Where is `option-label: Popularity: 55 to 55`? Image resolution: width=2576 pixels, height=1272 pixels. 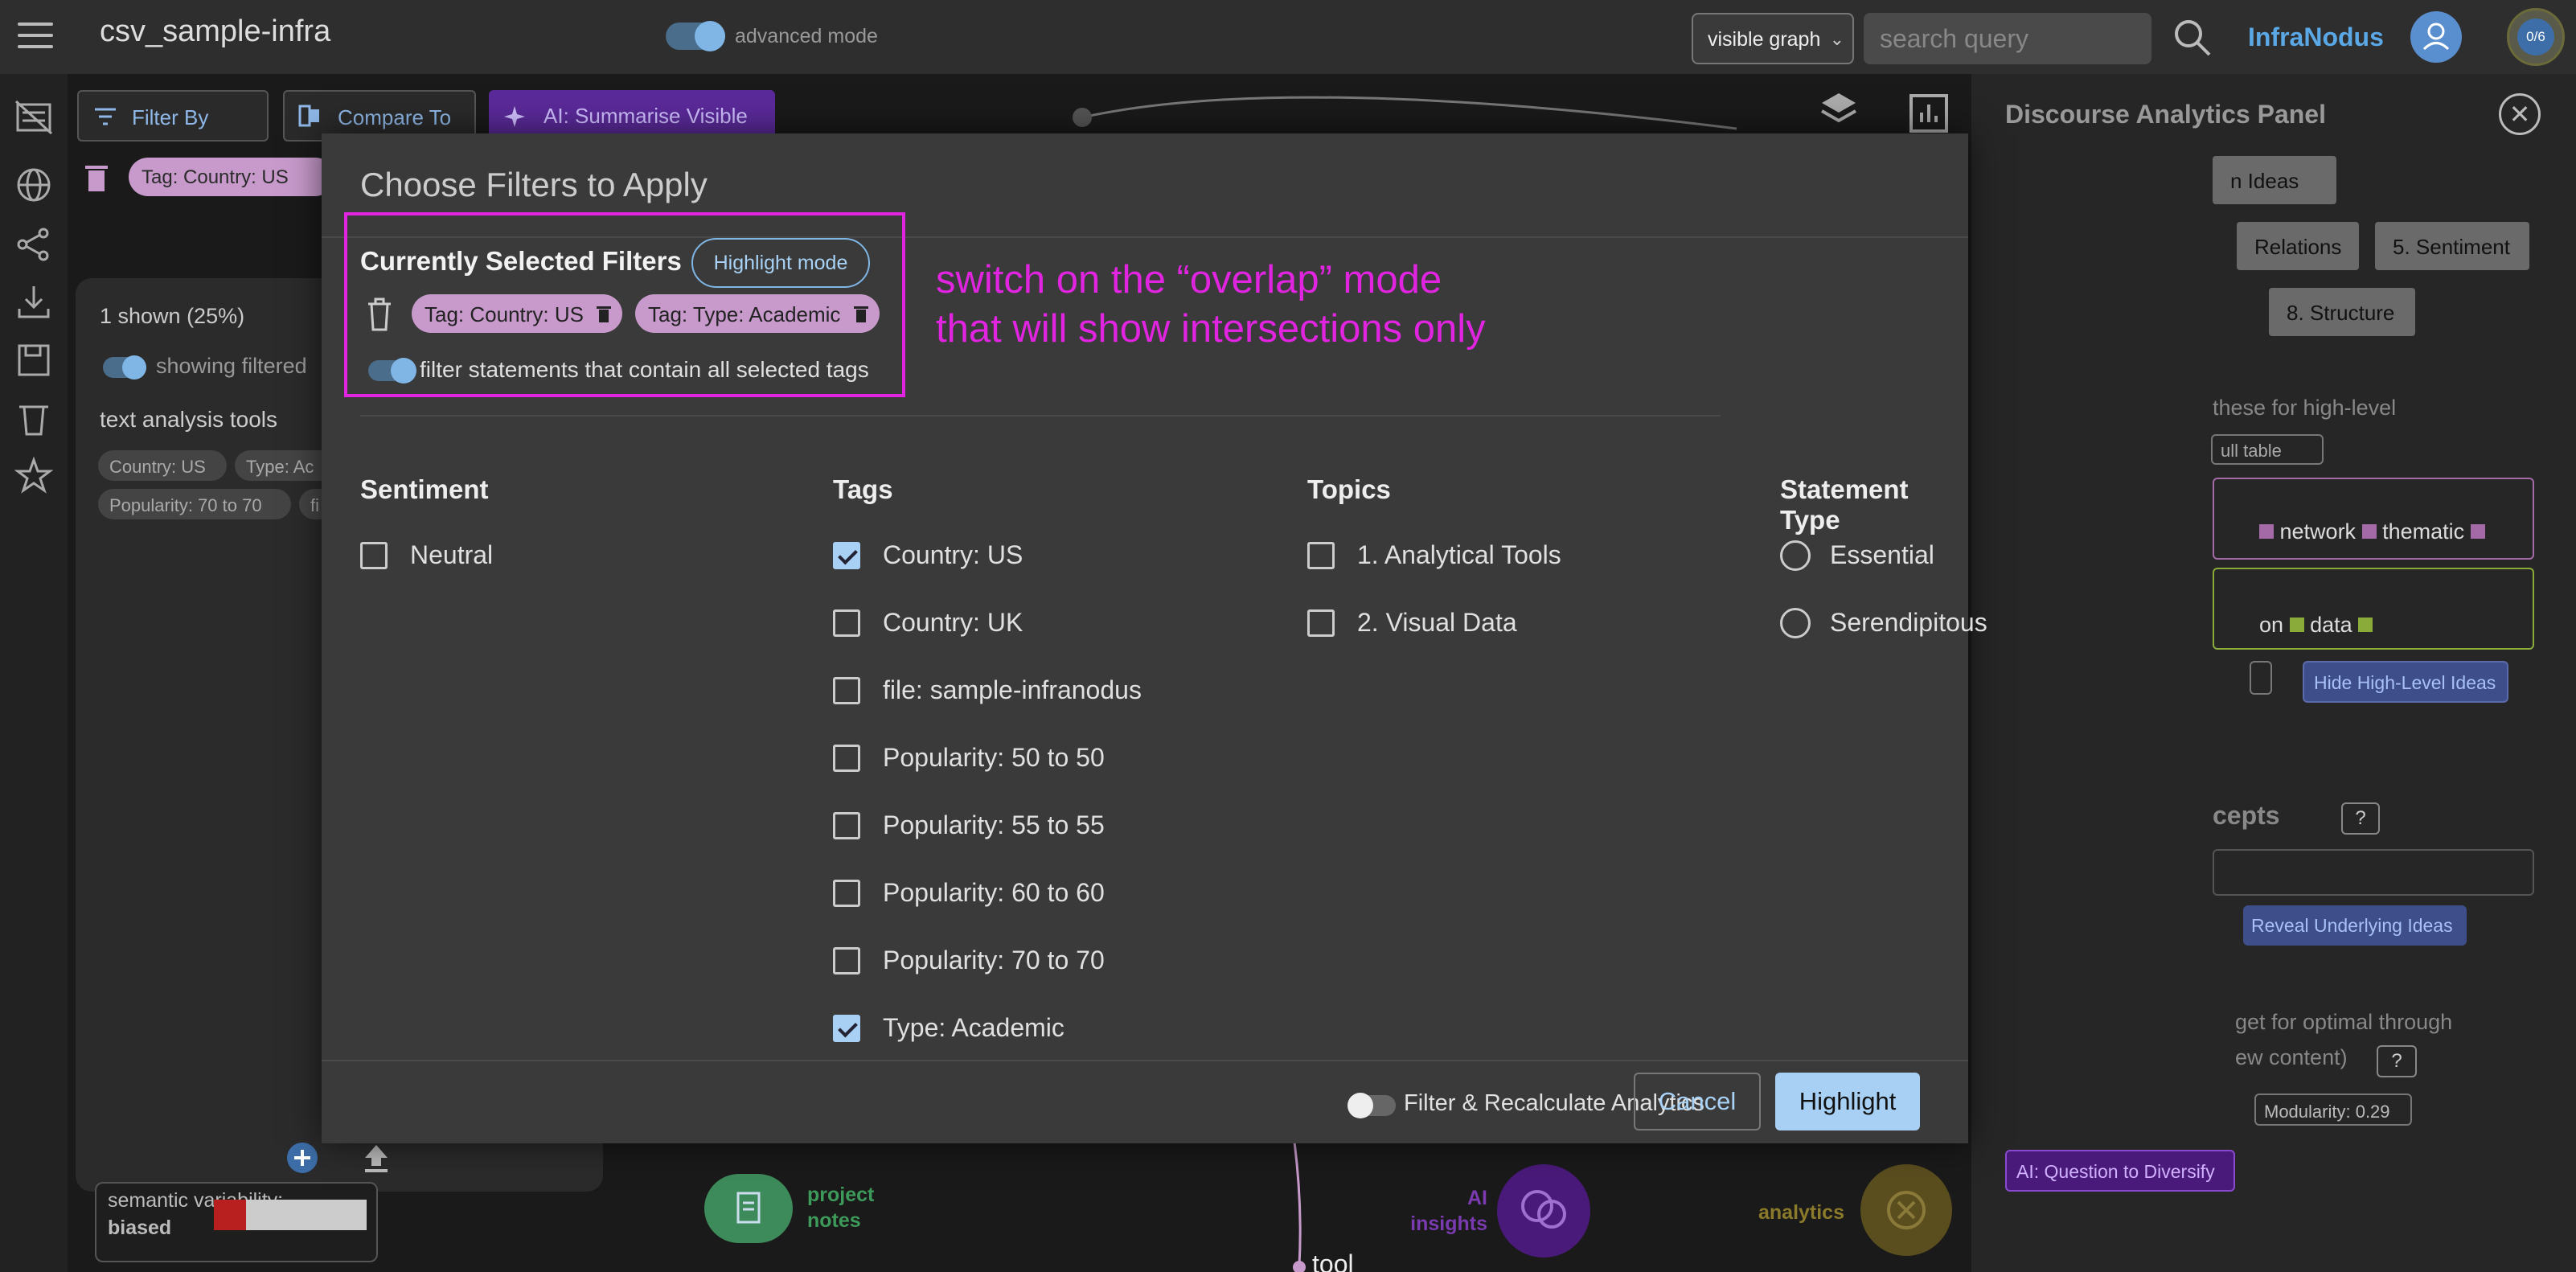
option-label: Popularity: 55 to 55 is located at coordinates (994, 824).